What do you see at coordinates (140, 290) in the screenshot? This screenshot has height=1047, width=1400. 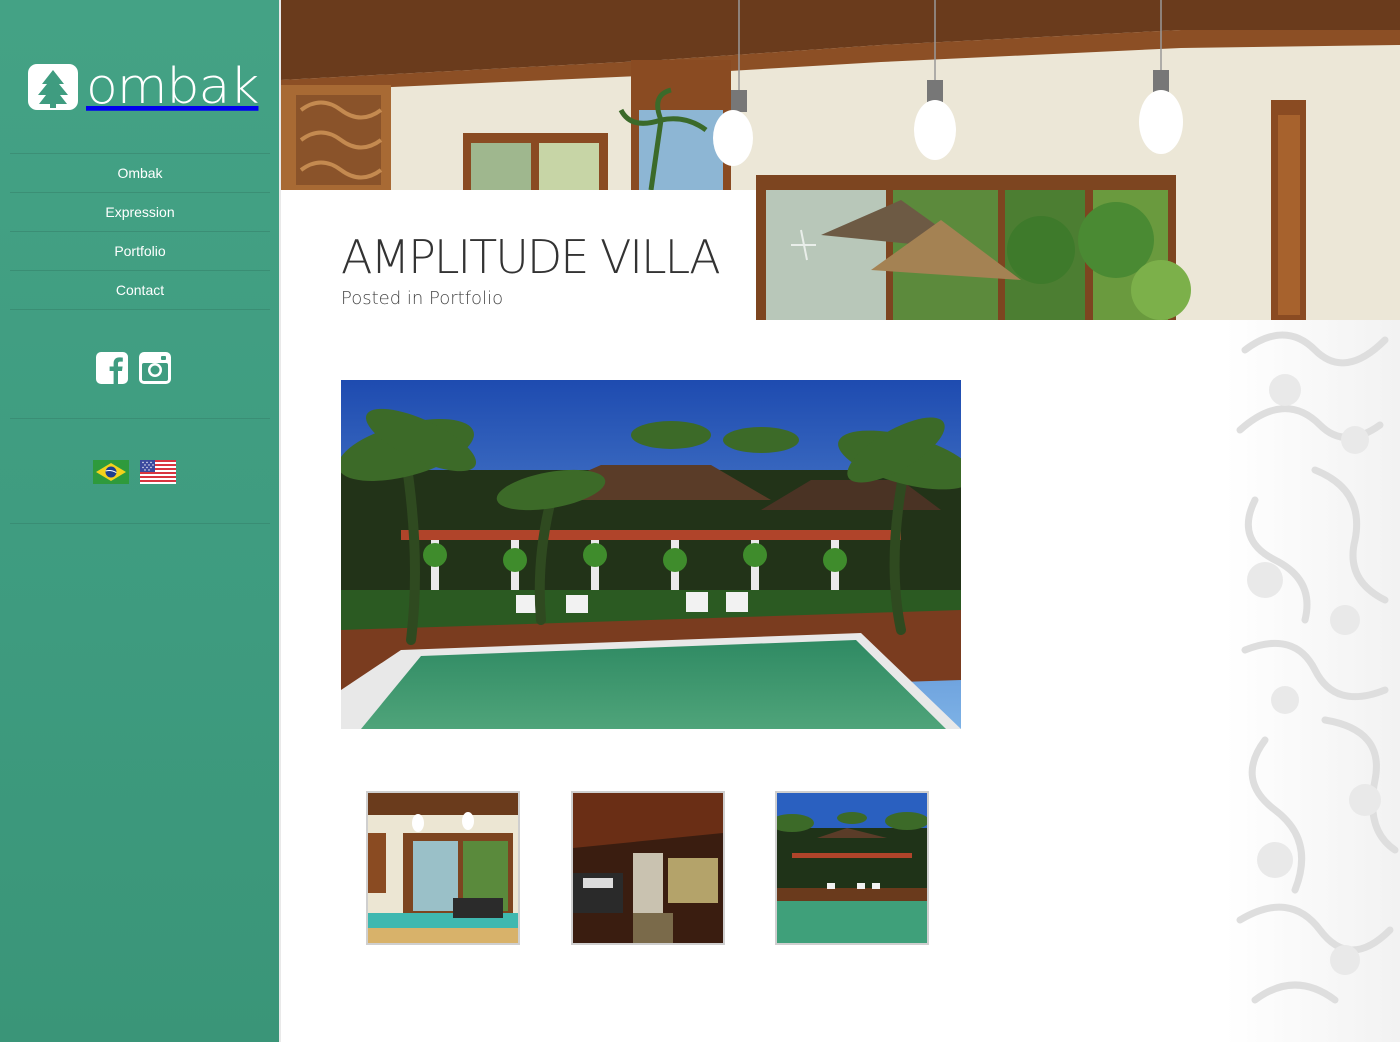 I see `nav-item-contact: Contact` at bounding box center [140, 290].